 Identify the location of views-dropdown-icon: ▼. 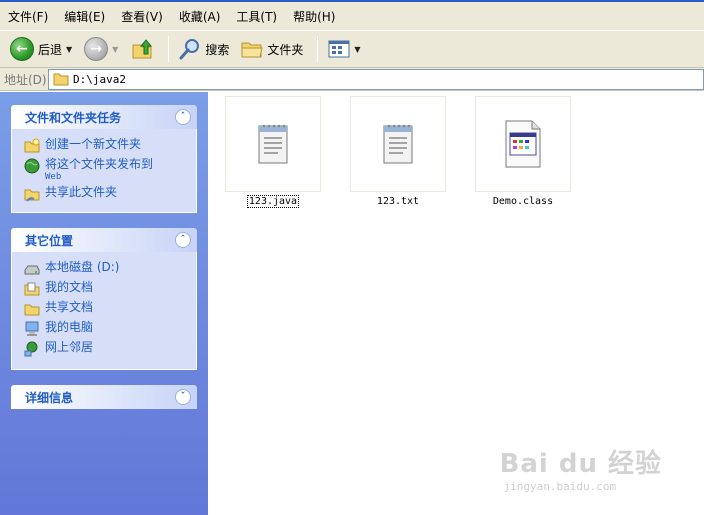
(357, 49).